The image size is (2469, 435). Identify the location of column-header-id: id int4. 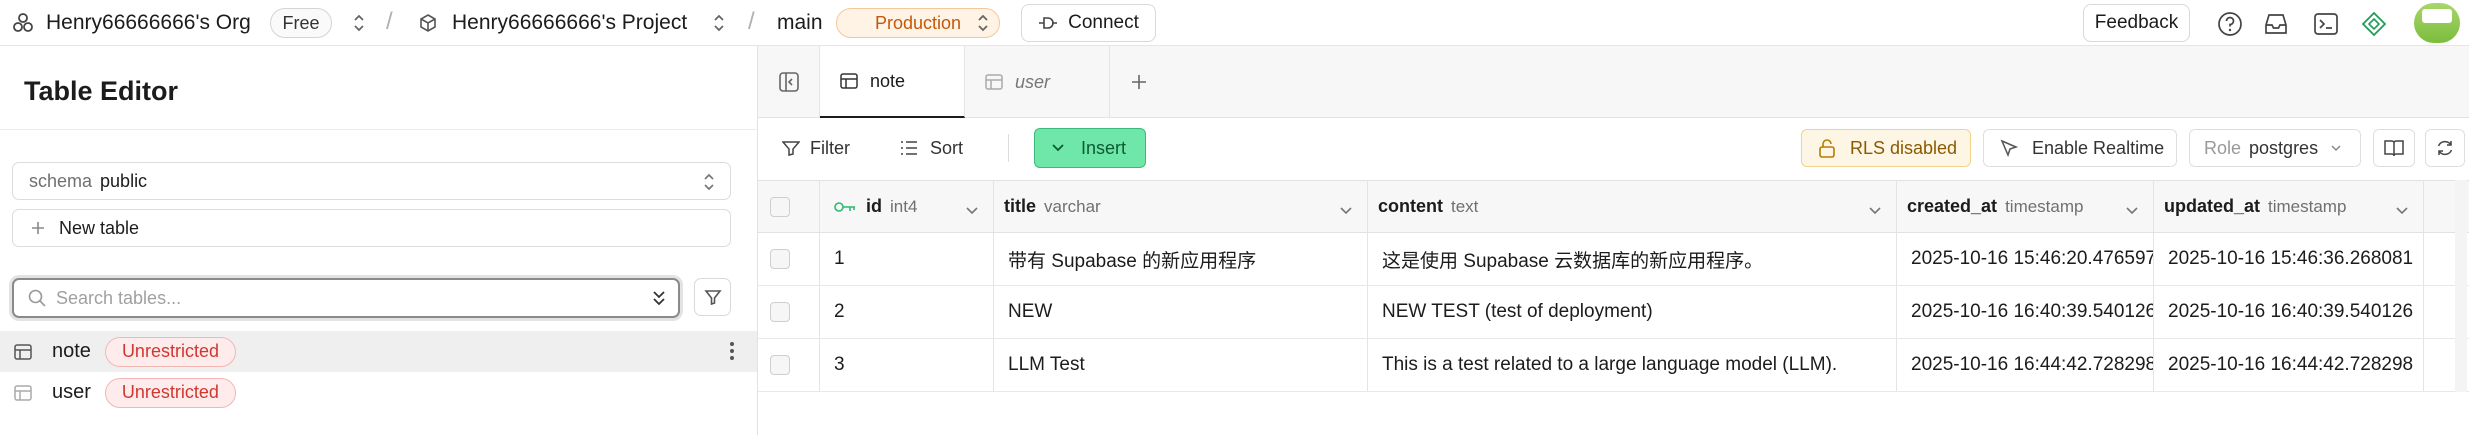
(907, 206).